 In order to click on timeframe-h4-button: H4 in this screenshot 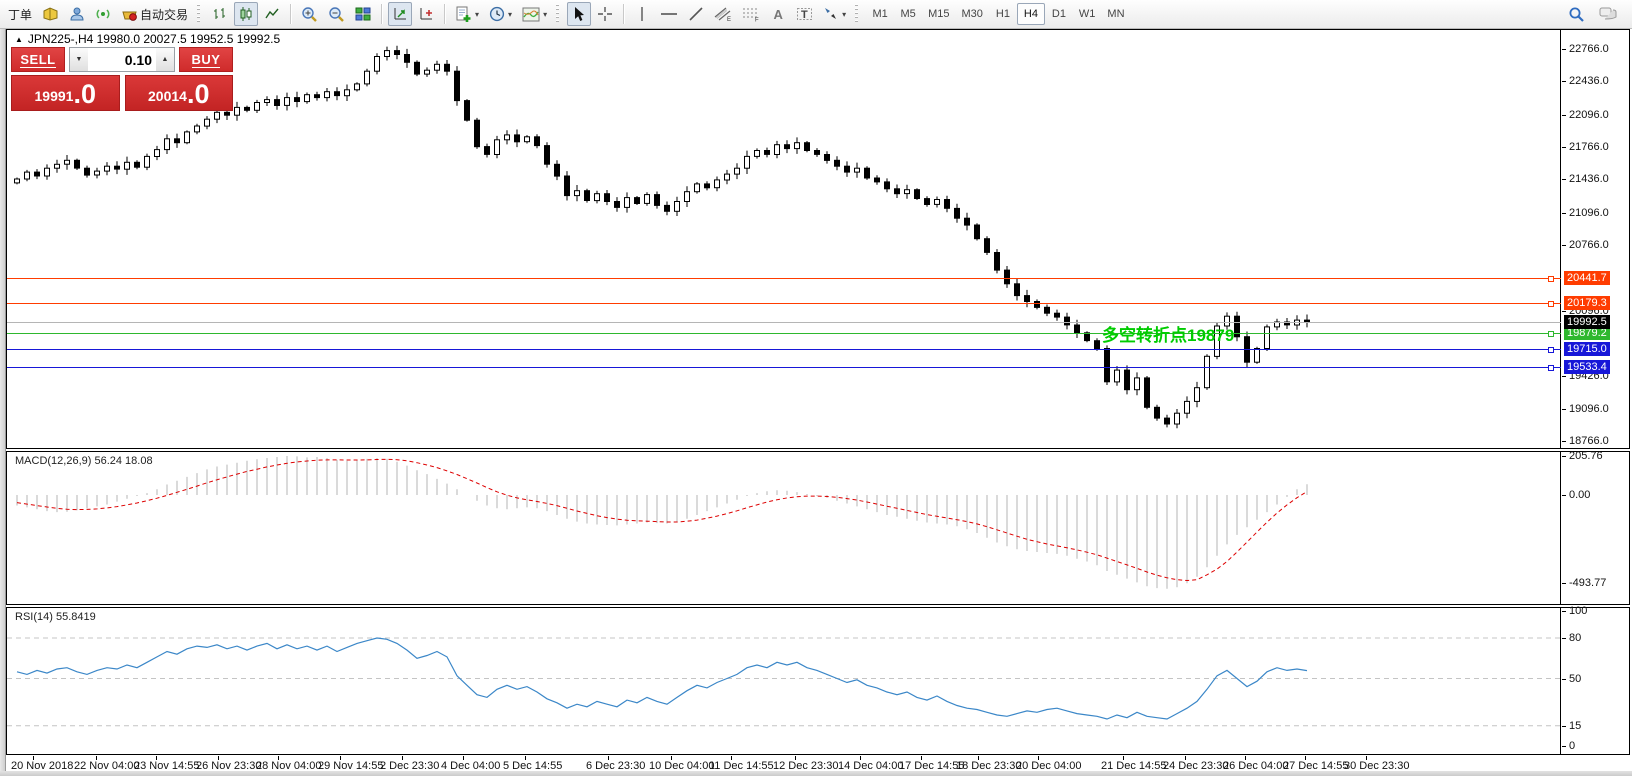, I will do `click(1030, 14)`.